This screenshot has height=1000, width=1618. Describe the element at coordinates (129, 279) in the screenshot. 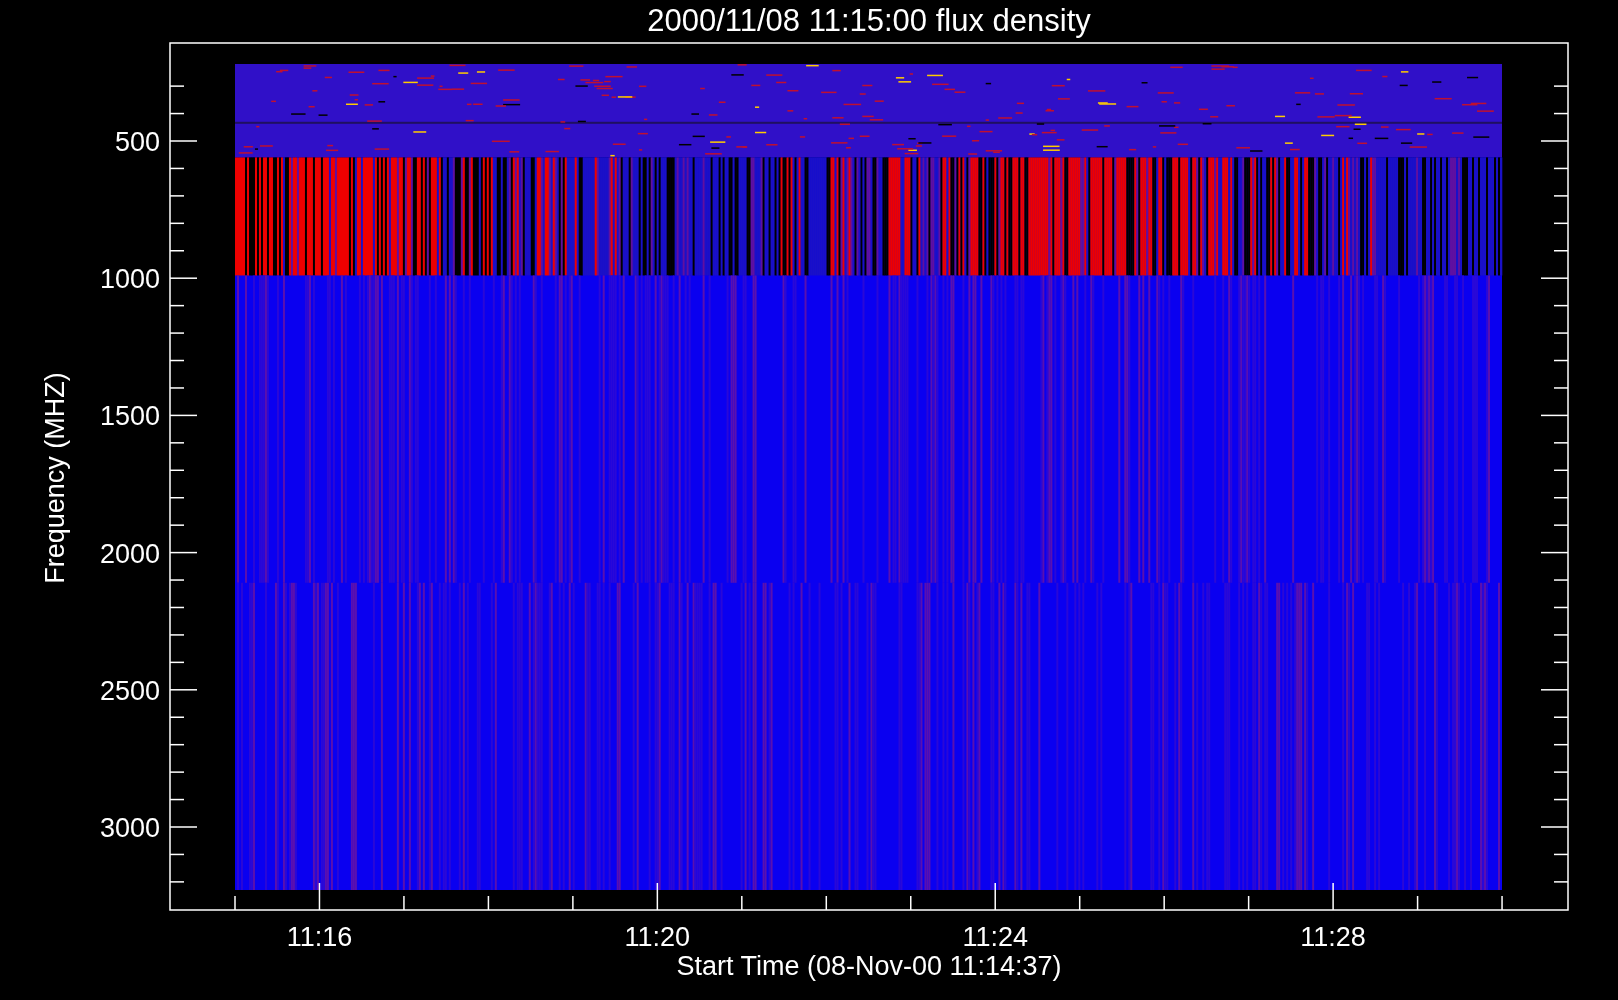

I see `y-tick-label: 1000` at that location.